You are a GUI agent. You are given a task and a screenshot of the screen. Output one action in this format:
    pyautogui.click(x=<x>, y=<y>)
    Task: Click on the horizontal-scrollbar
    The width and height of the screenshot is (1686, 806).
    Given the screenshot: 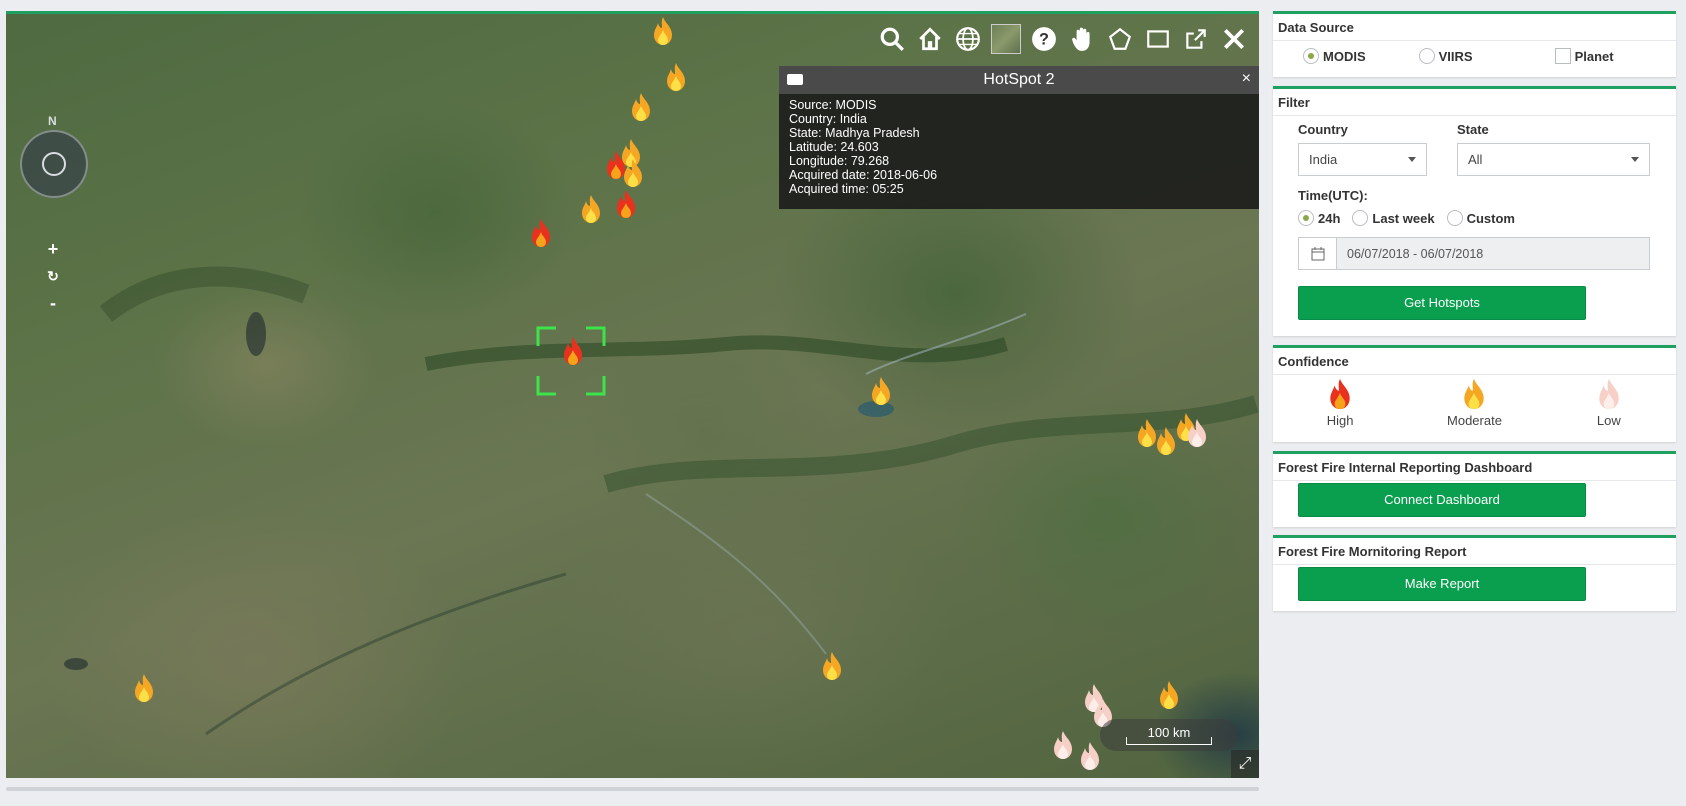 What is the action you would take?
    pyautogui.click(x=632, y=789)
    